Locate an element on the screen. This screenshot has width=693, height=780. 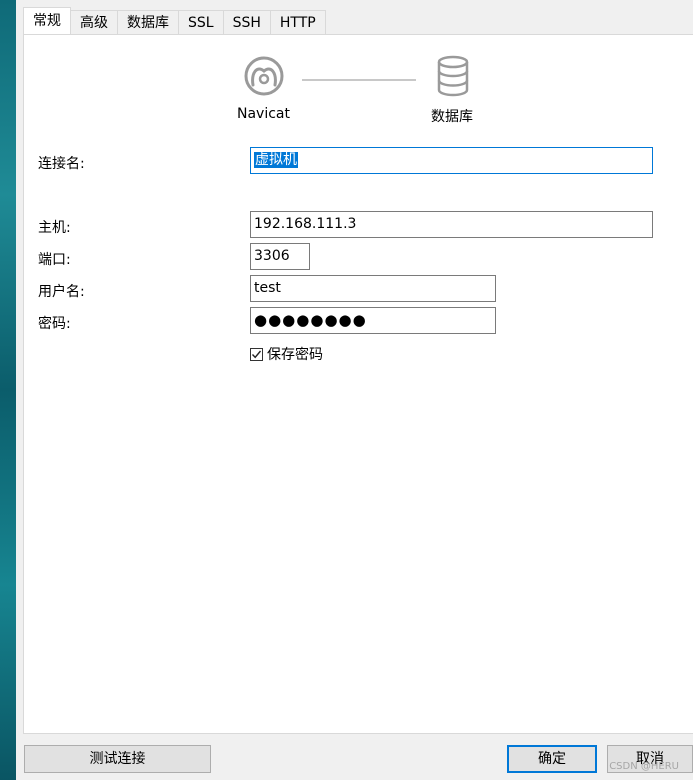
navicat-label: Navicat is located at coordinates (263, 114).